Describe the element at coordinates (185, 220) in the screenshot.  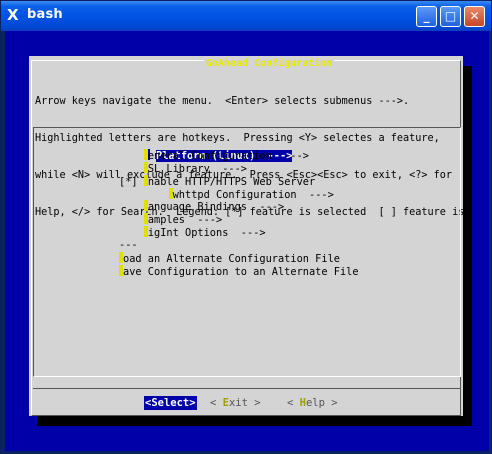
I see `menu-item-label: amples --->` at that location.